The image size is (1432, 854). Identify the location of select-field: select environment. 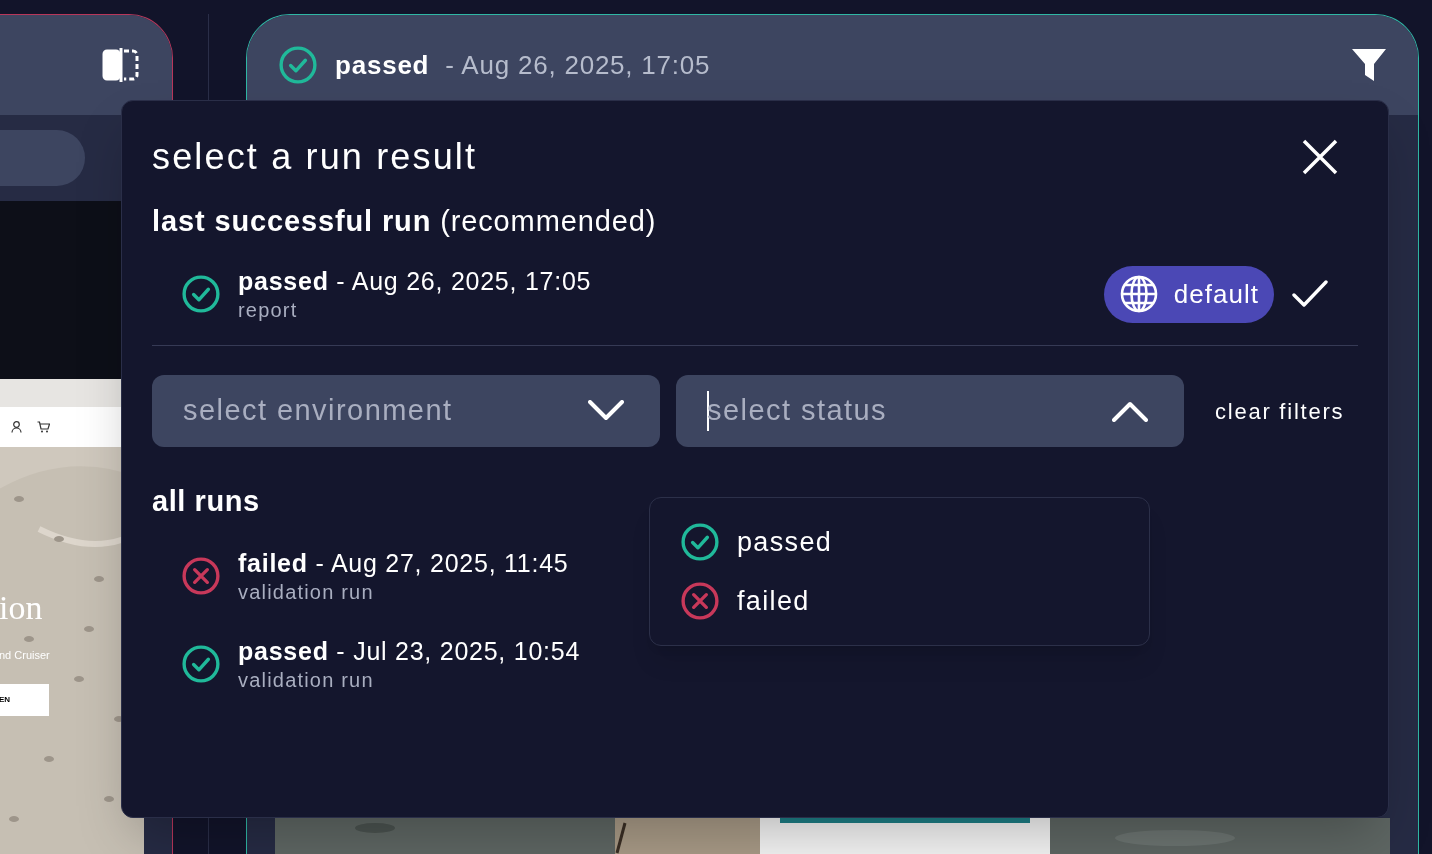
(406, 411).